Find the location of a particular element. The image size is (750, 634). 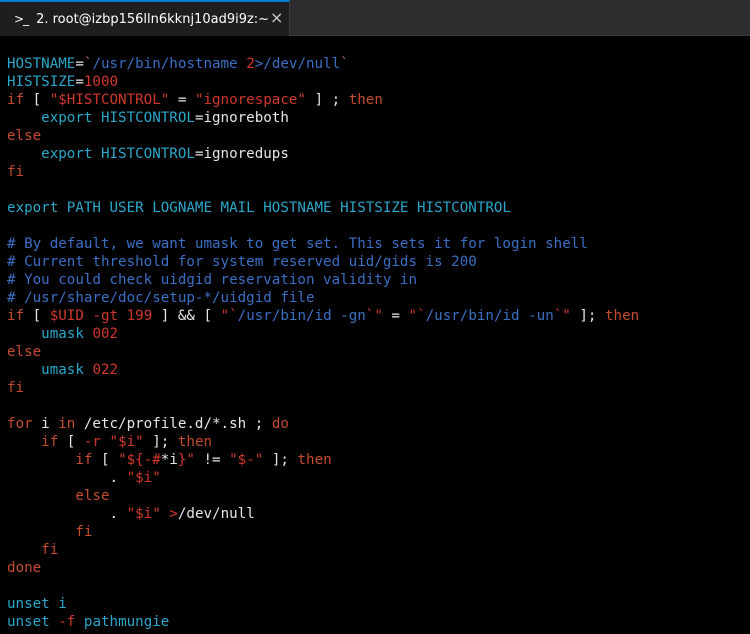

tab-bar: >_ 2. root@izbp156lln6kknj10ad9i9z:~ × is located at coordinates (375, 18).